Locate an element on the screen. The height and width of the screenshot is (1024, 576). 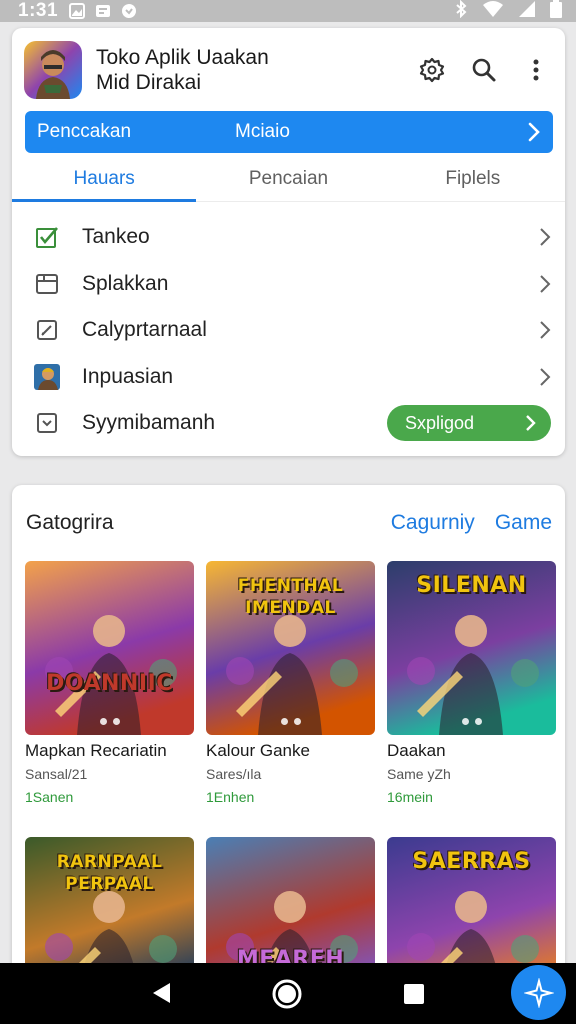
app-header: Toko Aplik Uaakan Mid Dirakai is located at coordinates (289, 70).